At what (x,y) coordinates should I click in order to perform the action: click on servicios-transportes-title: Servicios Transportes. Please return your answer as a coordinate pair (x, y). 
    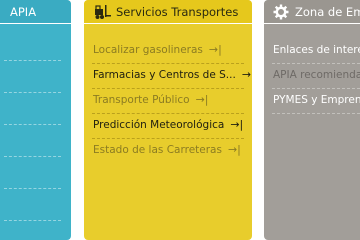
    Looking at the image, I should click on (177, 12).